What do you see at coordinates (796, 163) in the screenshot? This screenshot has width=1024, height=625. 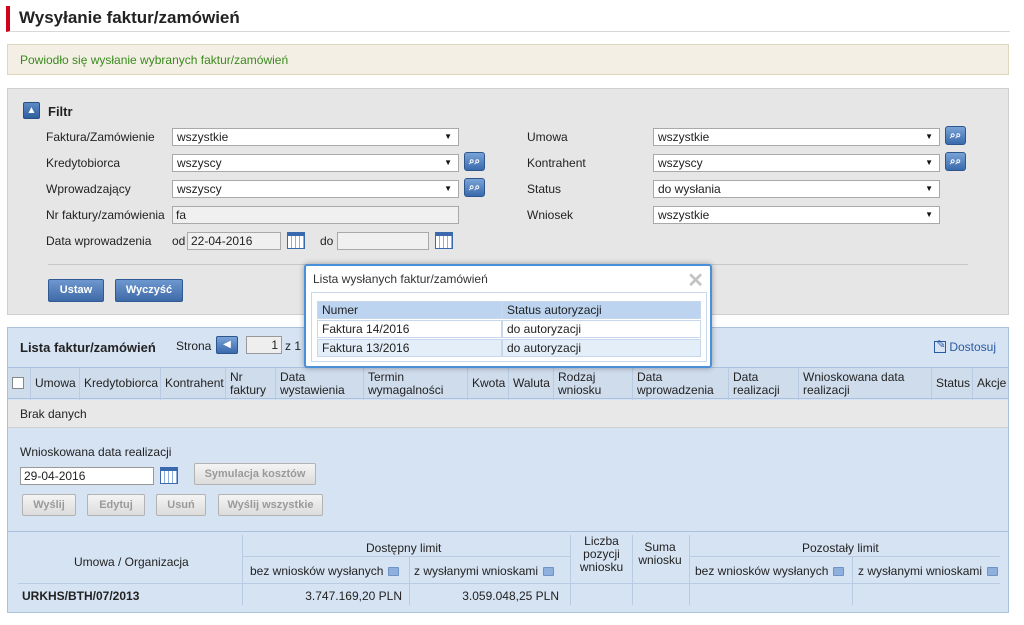 I see `kontrahent-select: wszyscy ▼` at bounding box center [796, 163].